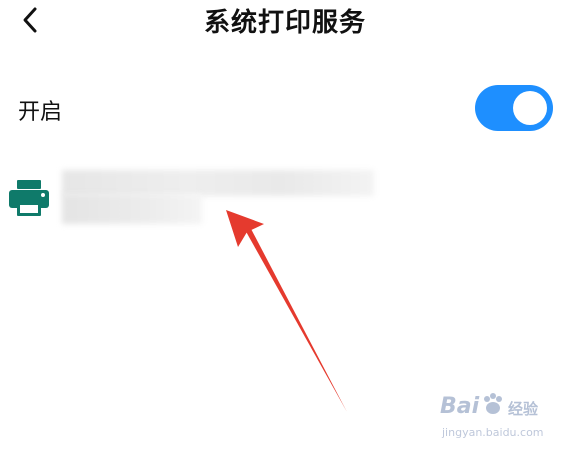 This screenshot has width=570, height=460. I want to click on watermark-text: 经验, so click(523, 409).